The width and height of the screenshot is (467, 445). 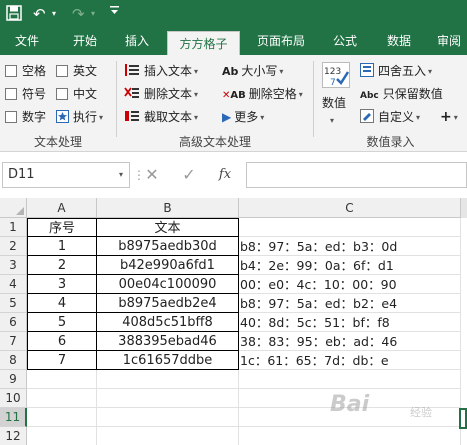 What do you see at coordinates (62, 360) in the screenshot?
I see `cell-a8: 7` at bounding box center [62, 360].